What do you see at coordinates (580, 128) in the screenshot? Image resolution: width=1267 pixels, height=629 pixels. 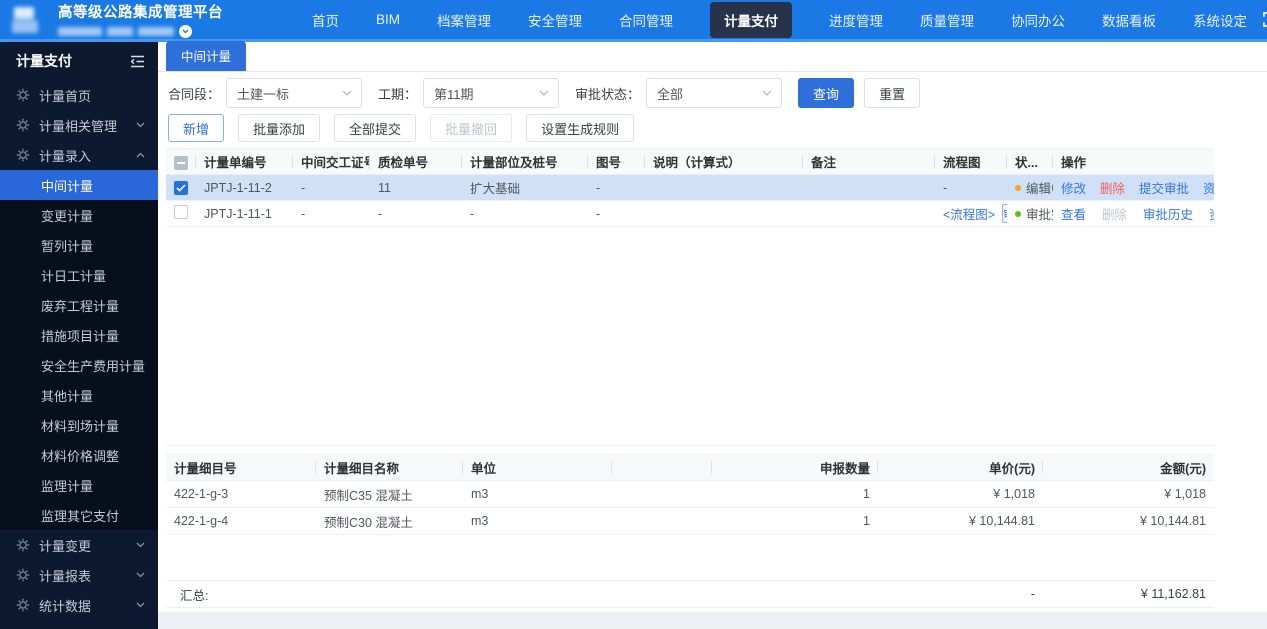 I see `rule-setting-button: 设置生成规则` at bounding box center [580, 128].